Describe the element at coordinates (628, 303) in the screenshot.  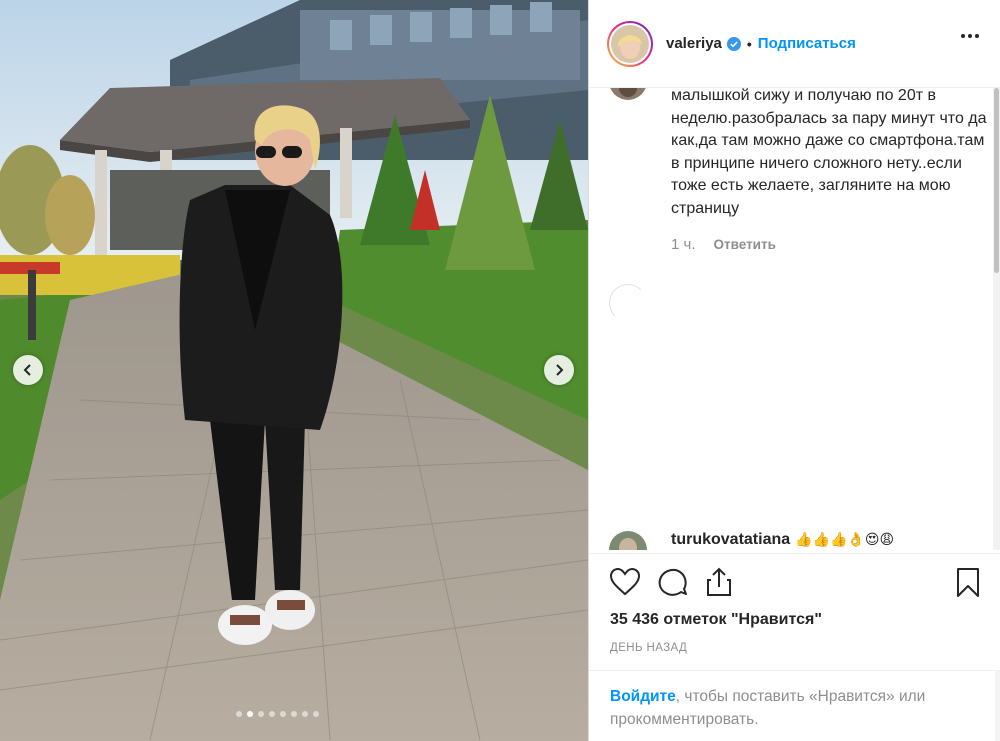
I see `loading-avatar-placeholder` at that location.